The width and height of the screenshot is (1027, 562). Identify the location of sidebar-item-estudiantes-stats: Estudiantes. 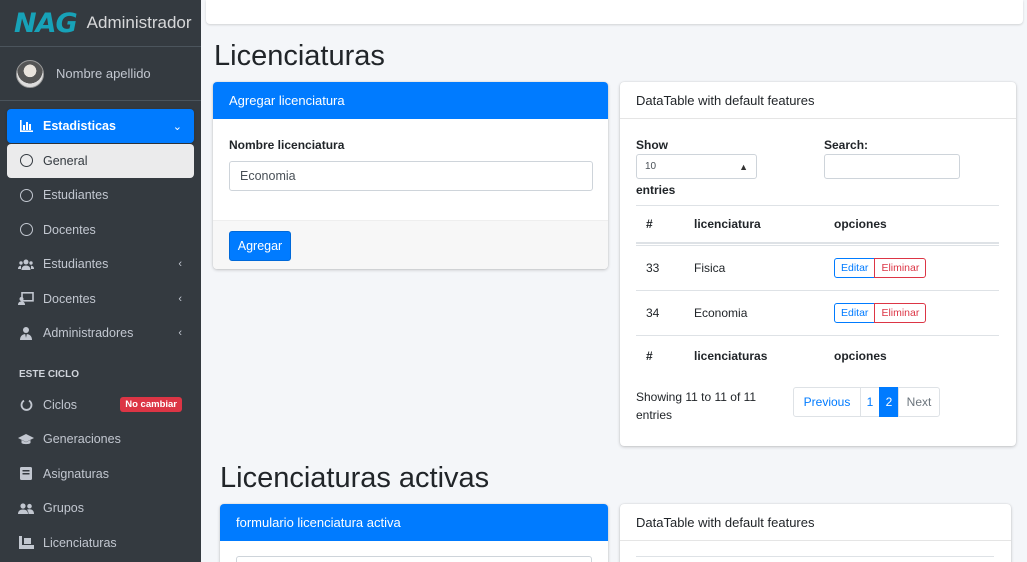
(100, 195).